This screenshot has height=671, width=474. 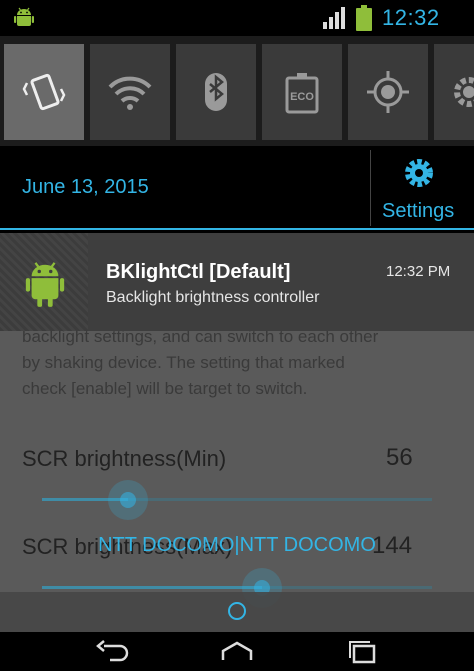 What do you see at coordinates (124, 458) in the screenshot?
I see `min-brightness-label: SCR brightness(Min)` at bounding box center [124, 458].